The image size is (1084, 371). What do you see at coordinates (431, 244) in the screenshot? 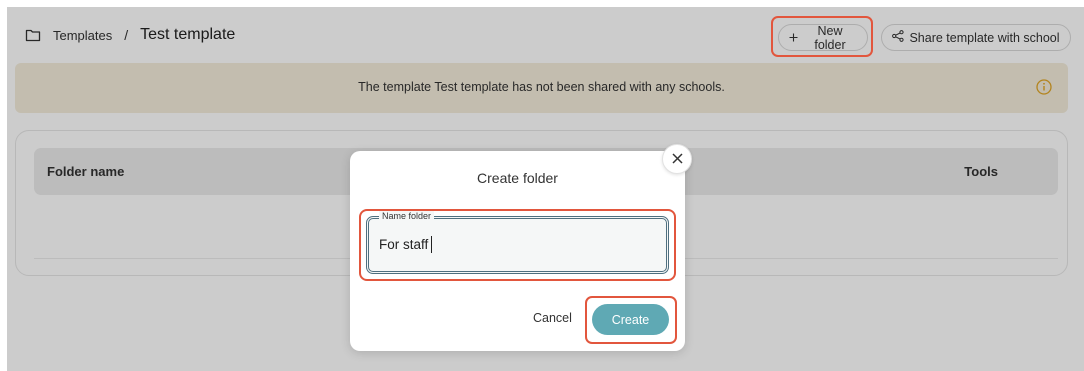
I see `text-caret` at bounding box center [431, 244].